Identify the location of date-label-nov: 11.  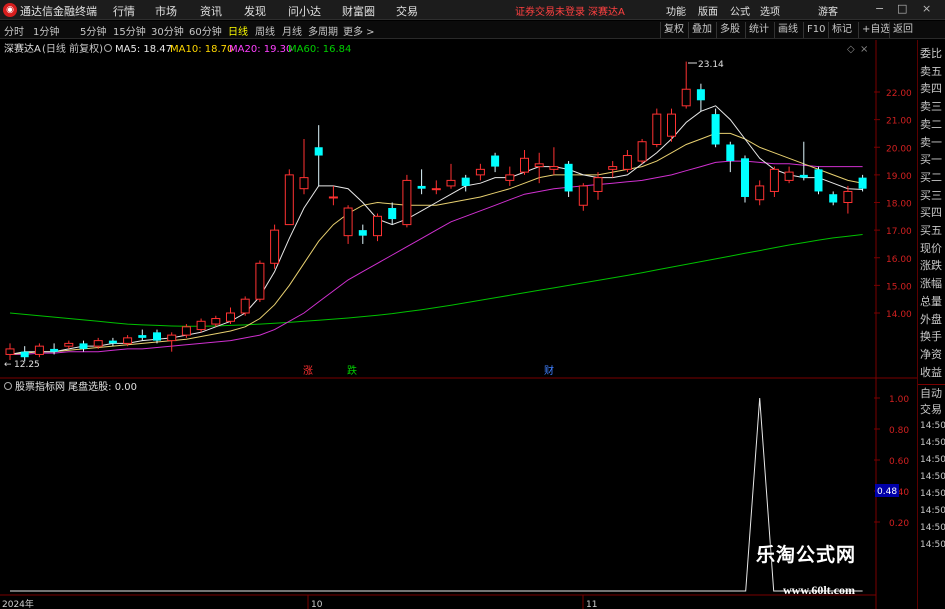
(591, 604).